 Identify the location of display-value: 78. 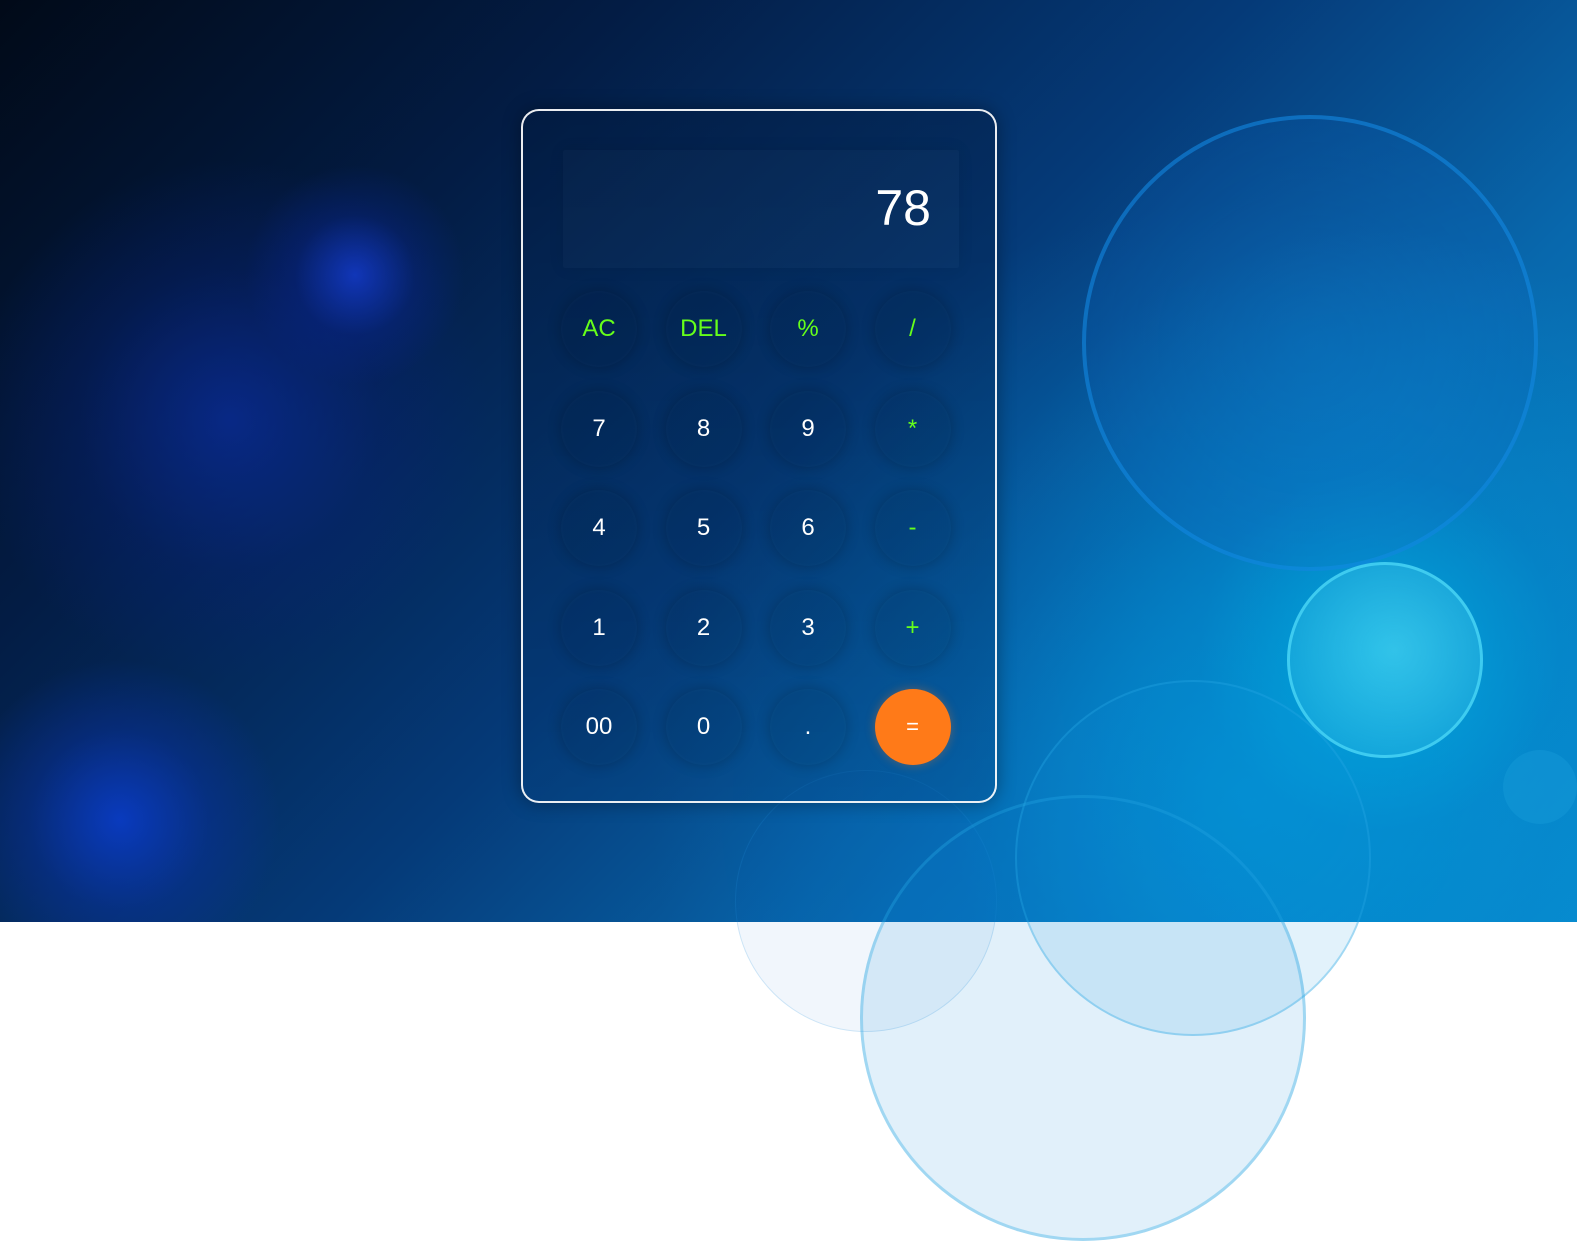
(903, 208).